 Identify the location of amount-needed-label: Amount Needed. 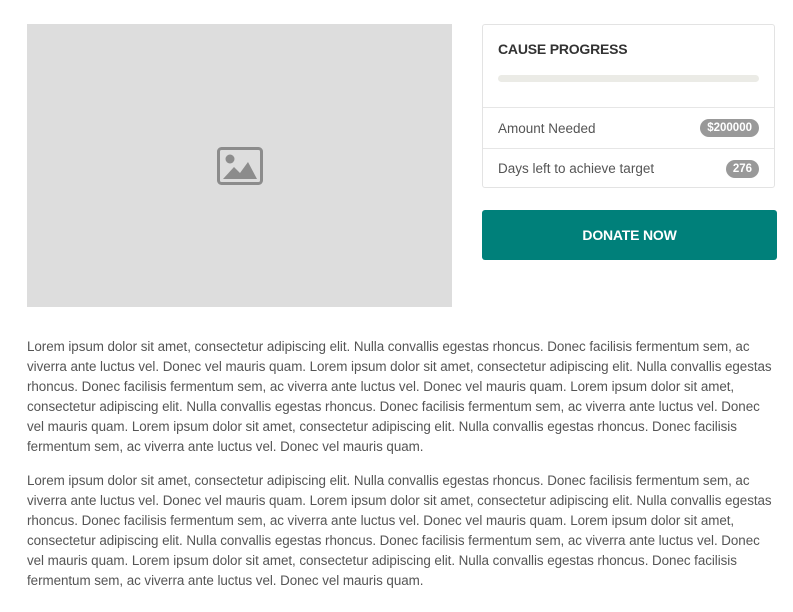
(547, 128).